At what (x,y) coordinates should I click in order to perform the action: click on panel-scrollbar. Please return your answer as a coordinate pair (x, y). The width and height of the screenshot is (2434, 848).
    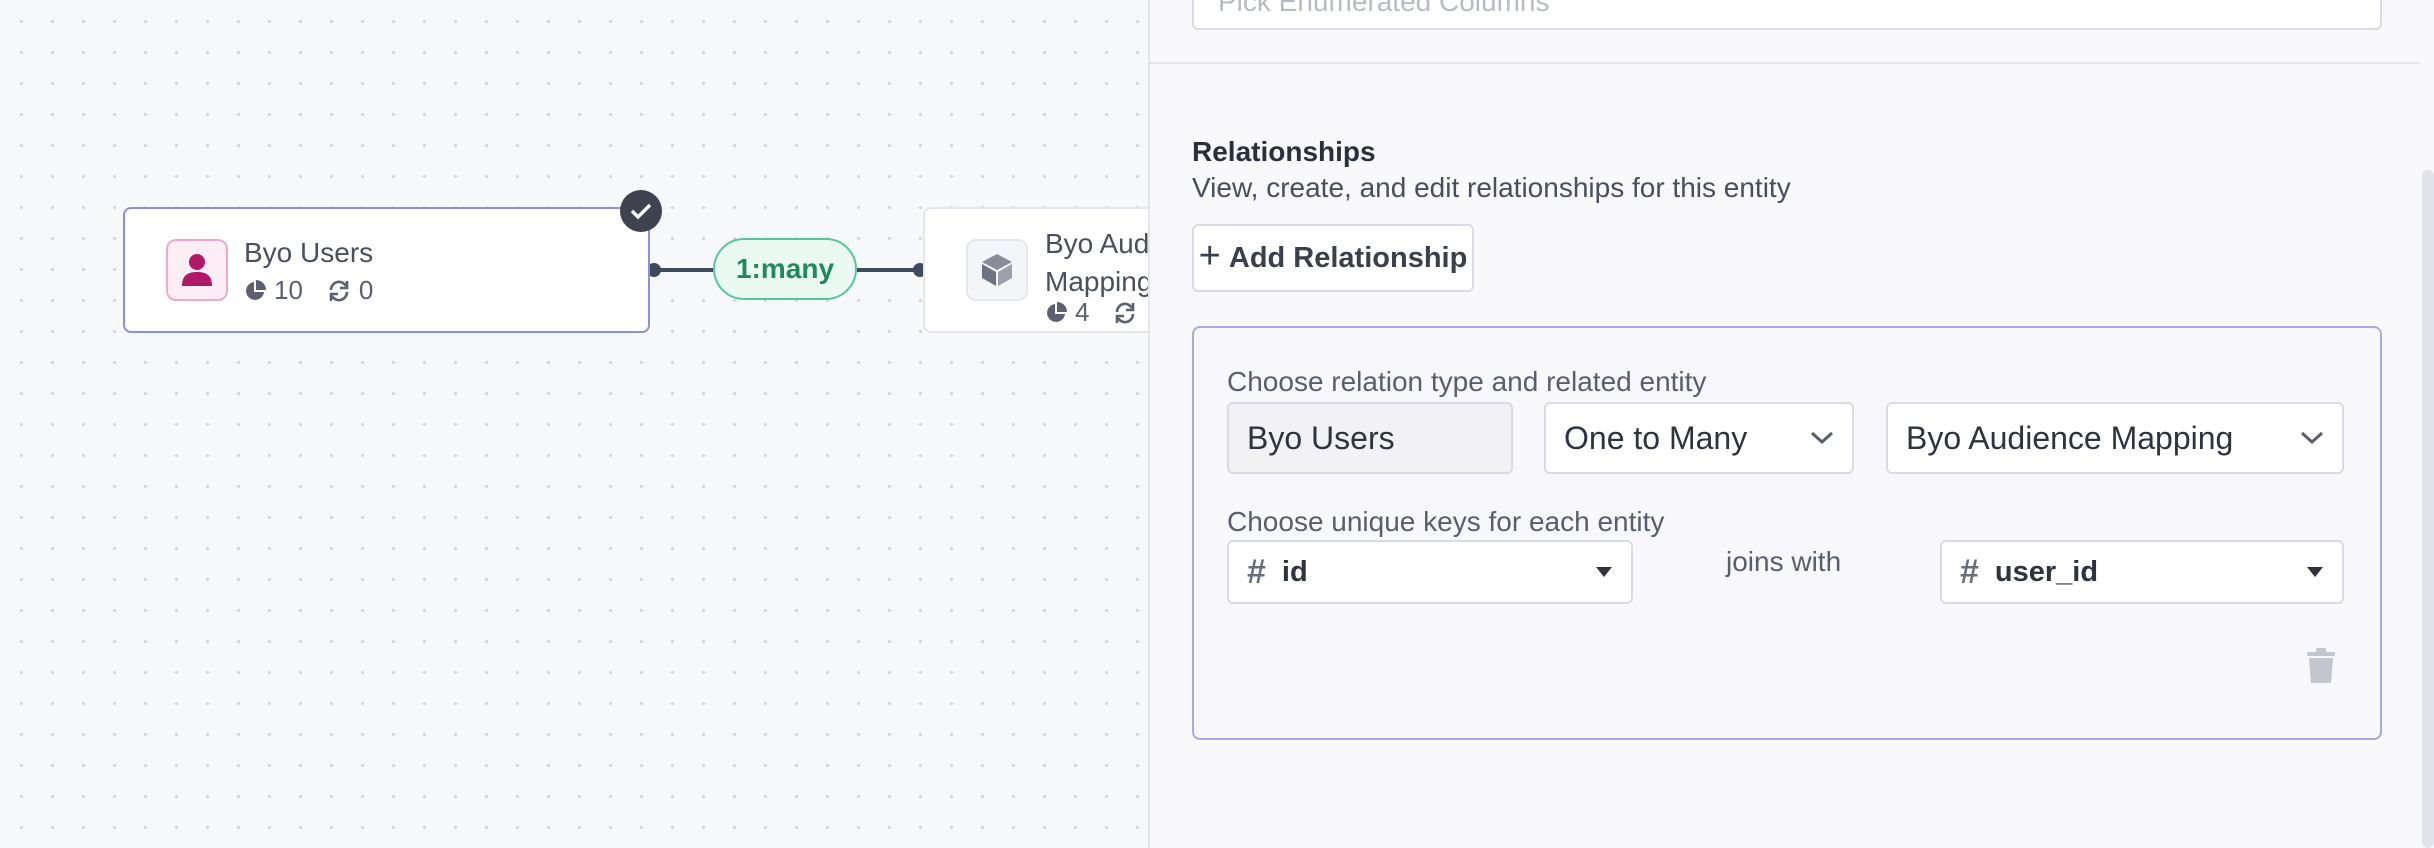
    Looking at the image, I should click on (2428, 509).